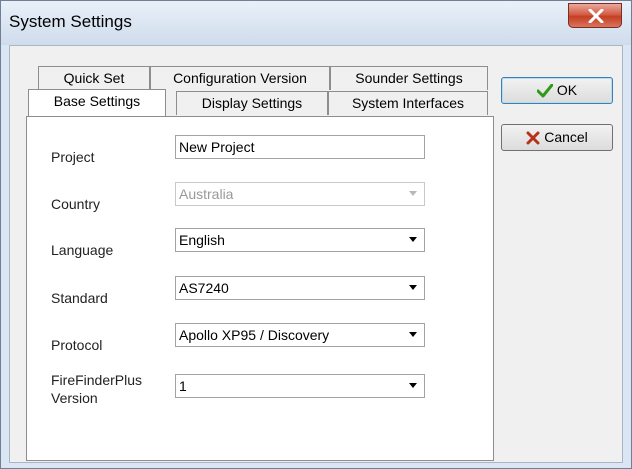  Describe the element at coordinates (97, 389) in the screenshot. I see `version-label: FireFinderPlus Version` at that location.